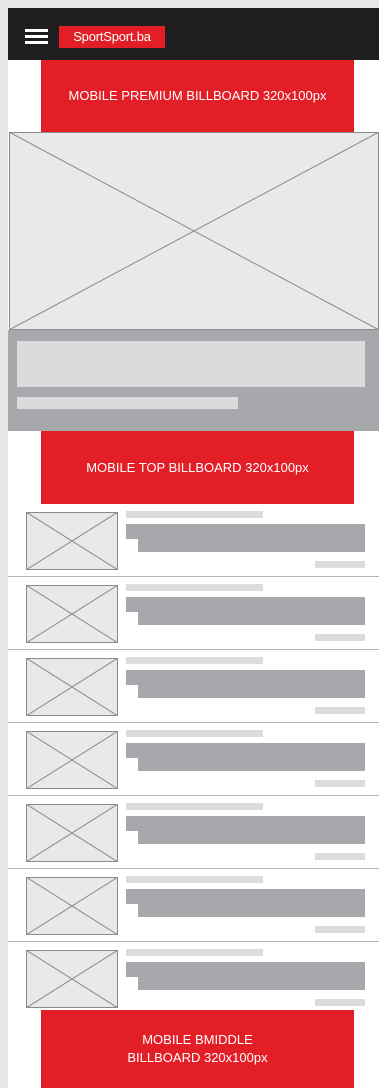 The image size is (379, 1088). Describe the element at coordinates (197, 467) in the screenshot. I see `ad-top-billboard: MOBILE TOP BILLBOARD 320x100px` at that location.